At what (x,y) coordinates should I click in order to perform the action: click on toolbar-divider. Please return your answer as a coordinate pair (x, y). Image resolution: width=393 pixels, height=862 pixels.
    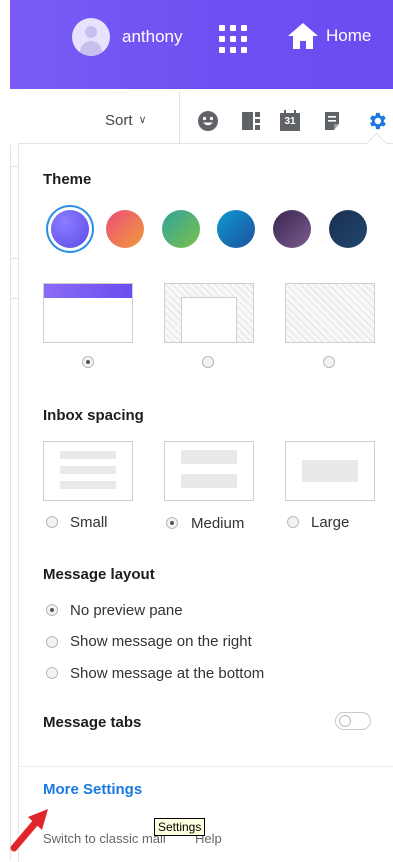
    Looking at the image, I should click on (179, 119).